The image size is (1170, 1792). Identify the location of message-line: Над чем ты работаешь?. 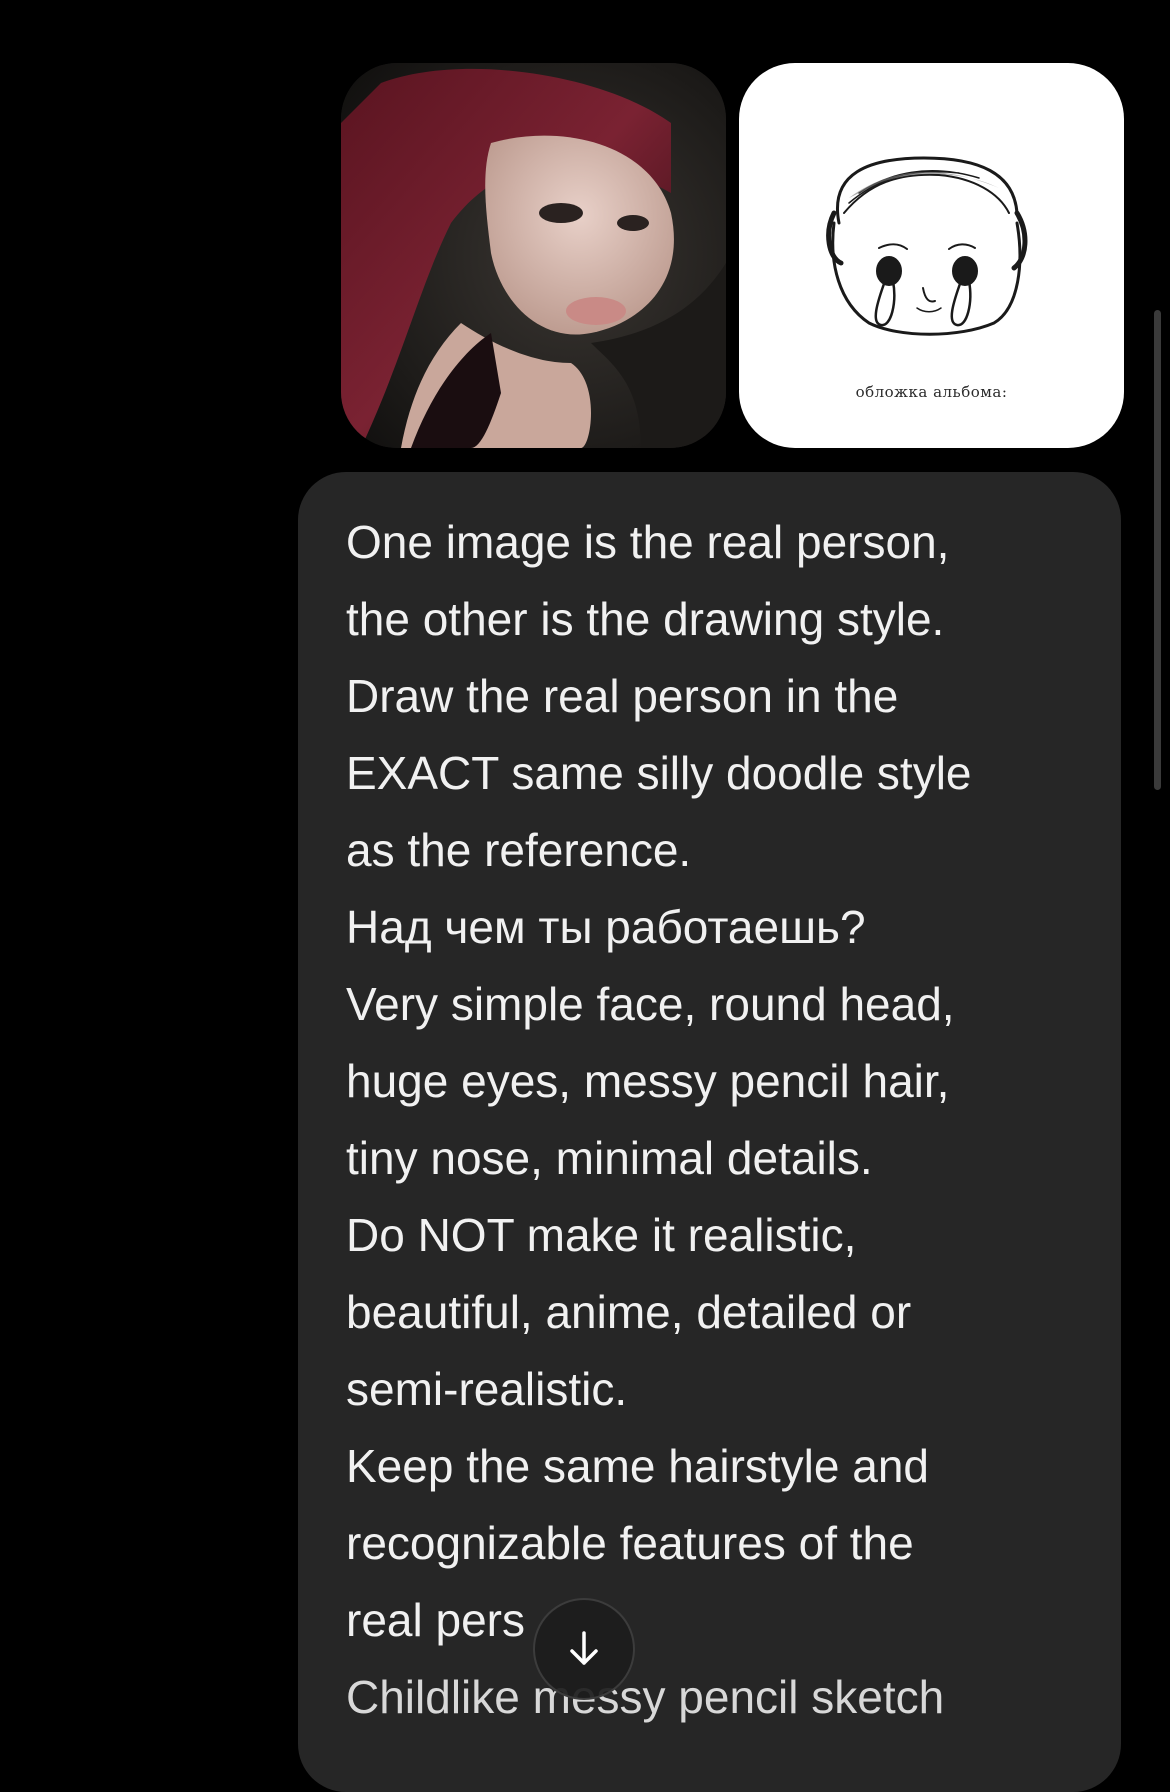
(606, 927).